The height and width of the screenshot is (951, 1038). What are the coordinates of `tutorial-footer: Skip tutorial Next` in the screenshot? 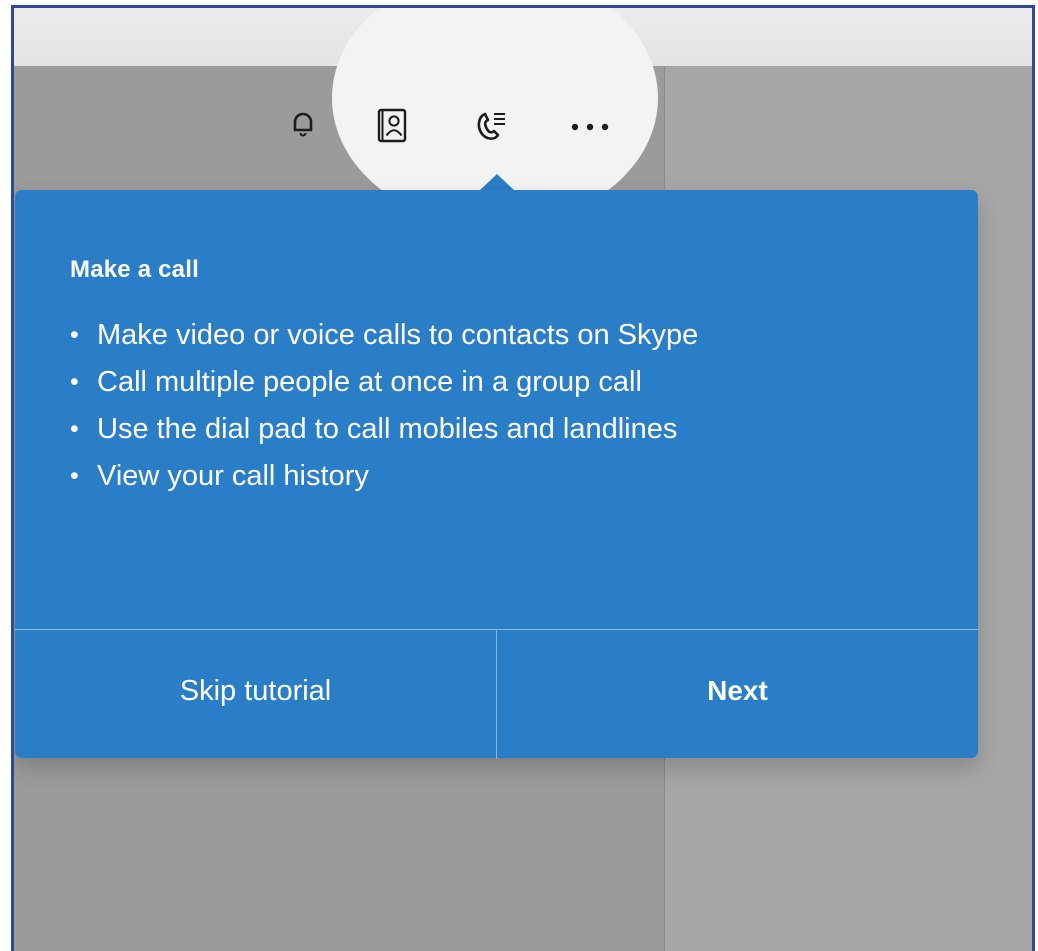 It's located at (496, 694).